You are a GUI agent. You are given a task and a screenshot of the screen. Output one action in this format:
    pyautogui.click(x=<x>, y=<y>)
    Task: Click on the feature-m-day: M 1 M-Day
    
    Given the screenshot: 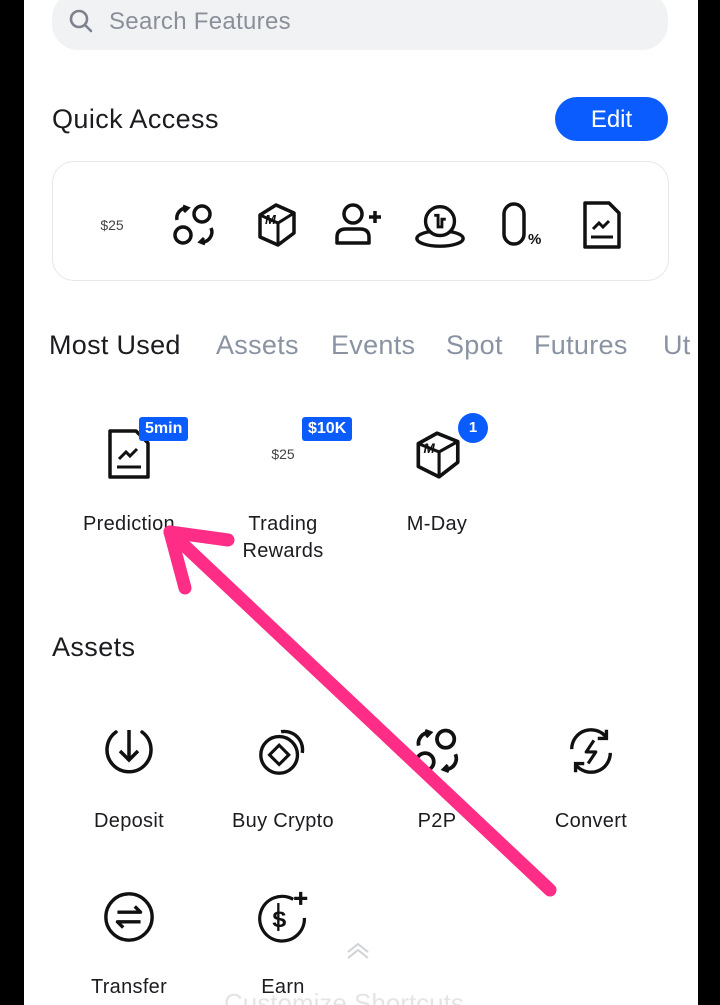 What is the action you would take?
    pyautogui.click(x=437, y=475)
    